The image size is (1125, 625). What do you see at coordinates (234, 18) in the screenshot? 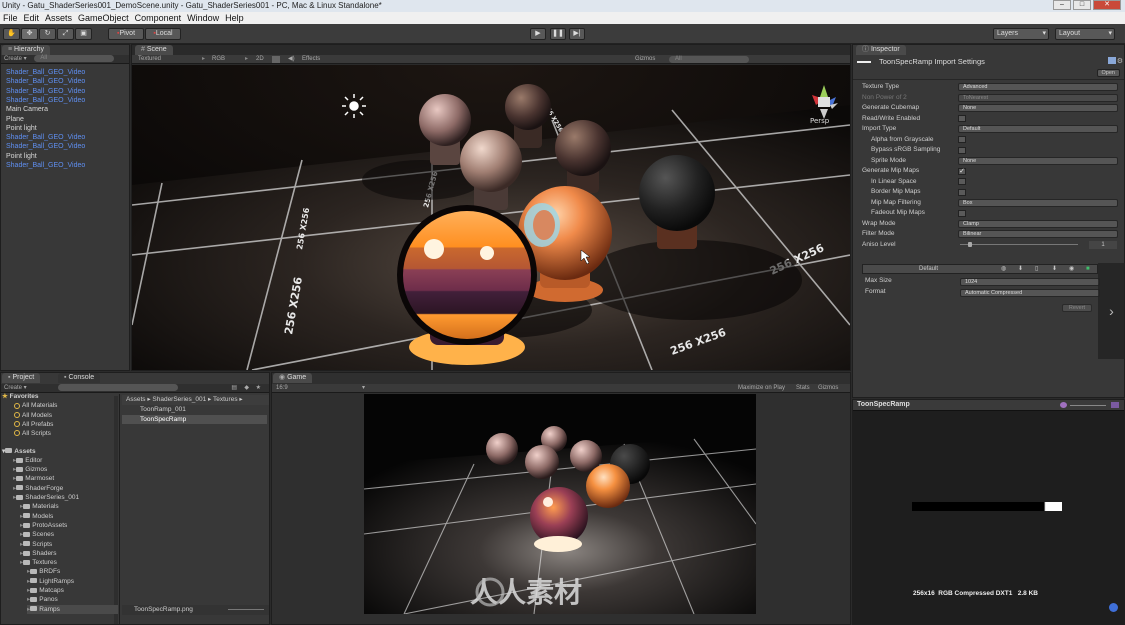
I see `menu-help: Help` at bounding box center [234, 18].